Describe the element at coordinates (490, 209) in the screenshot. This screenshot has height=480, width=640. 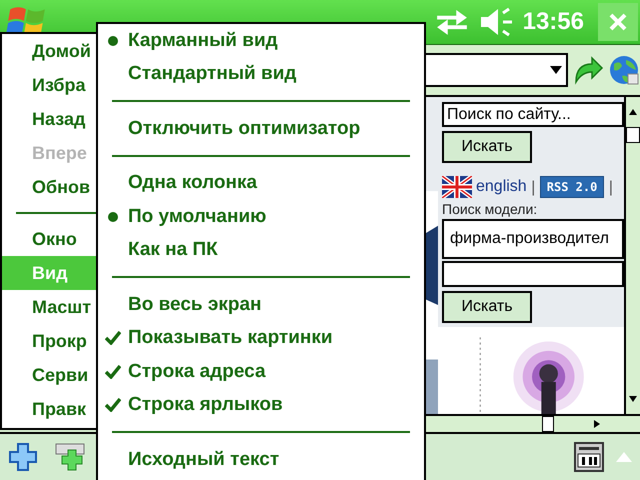
I see `model-search-label: Поиск модели:` at that location.